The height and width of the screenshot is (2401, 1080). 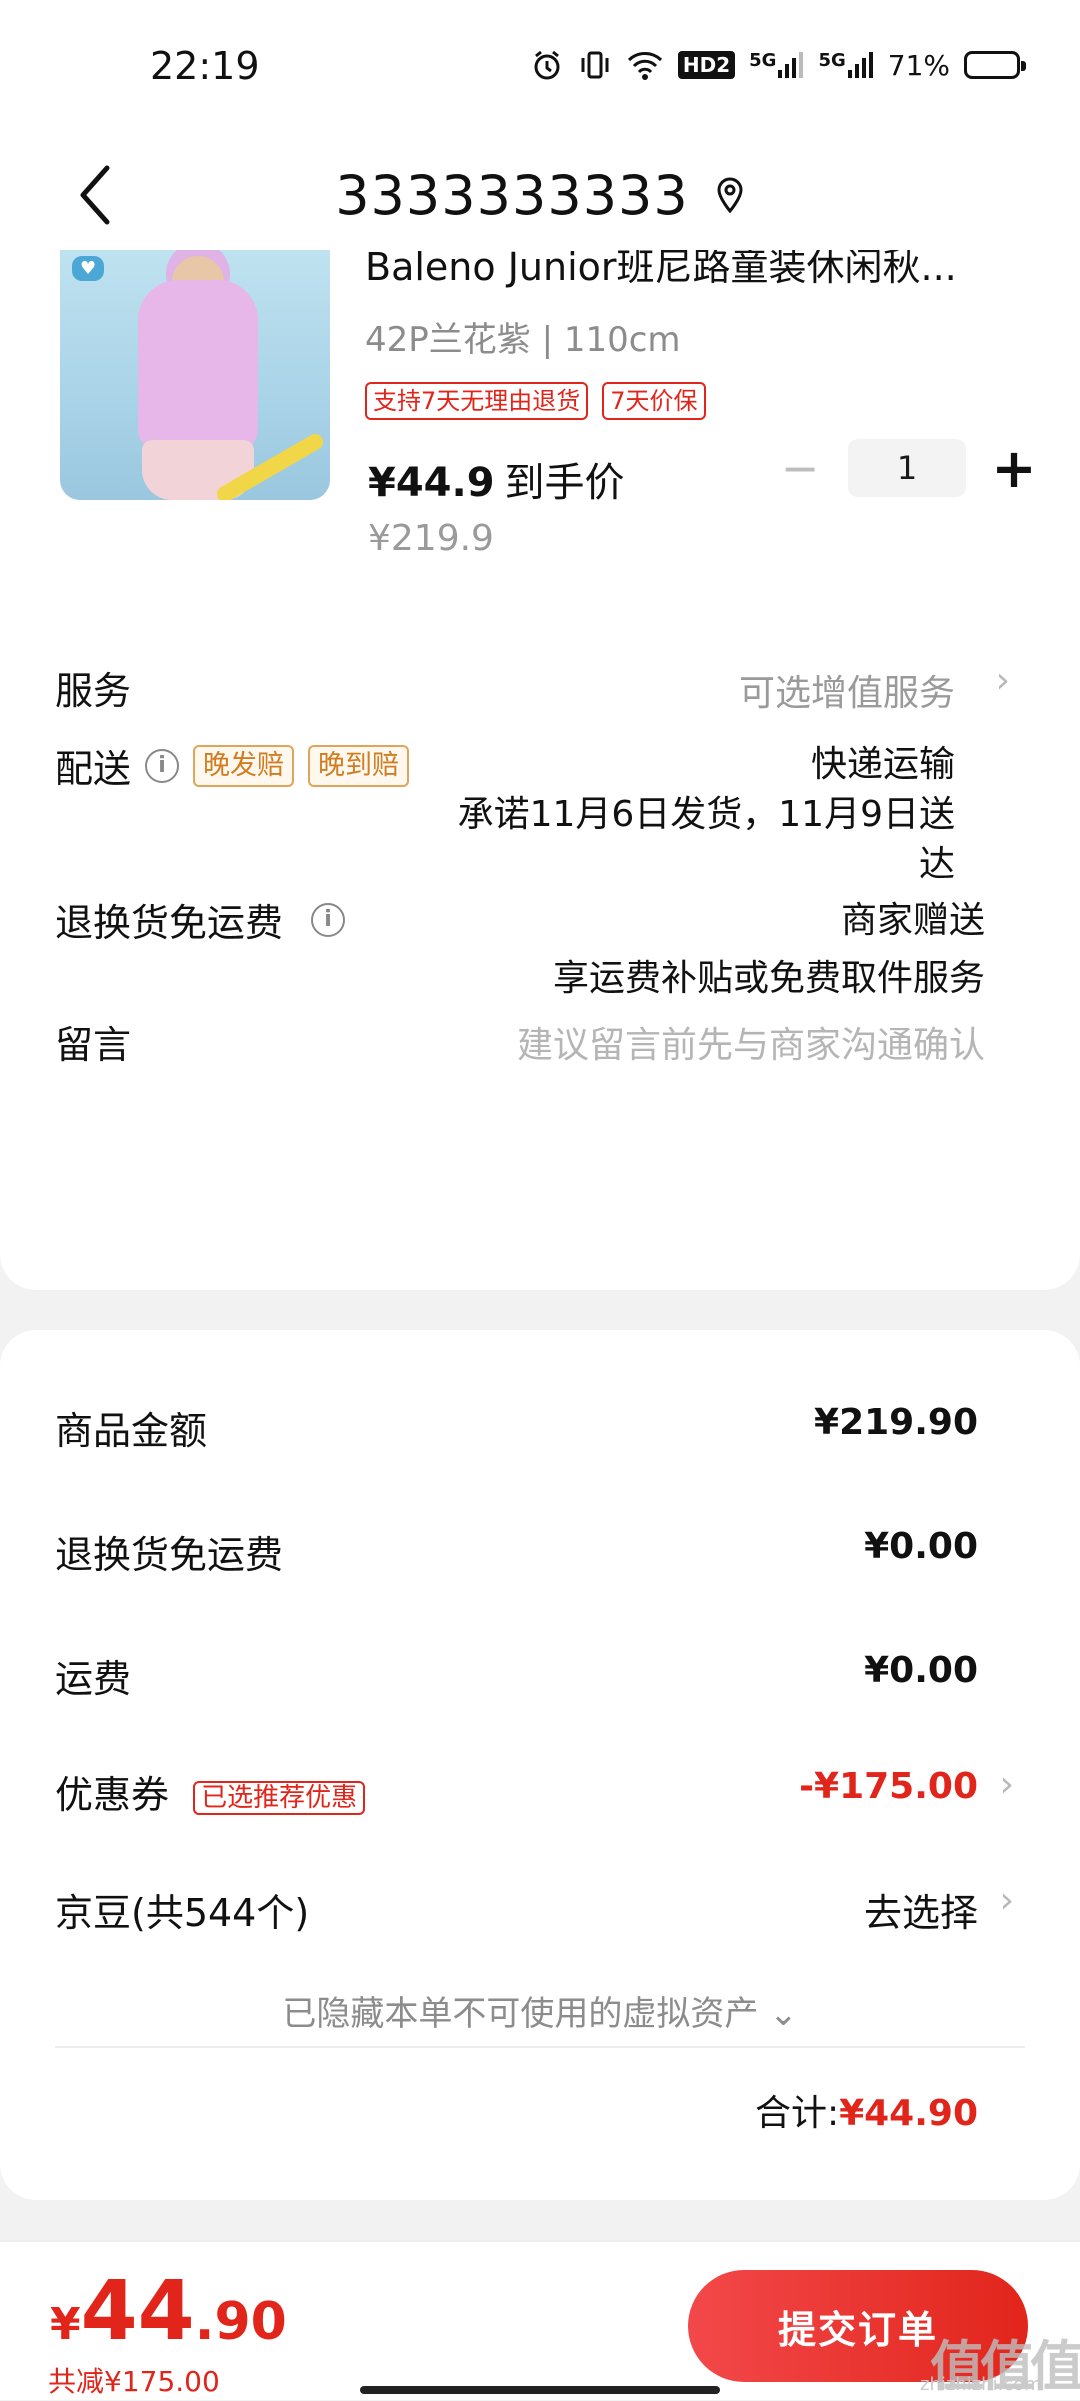 I want to click on return-service: 享运费补贴或免费取件服务, so click(x=768, y=978).